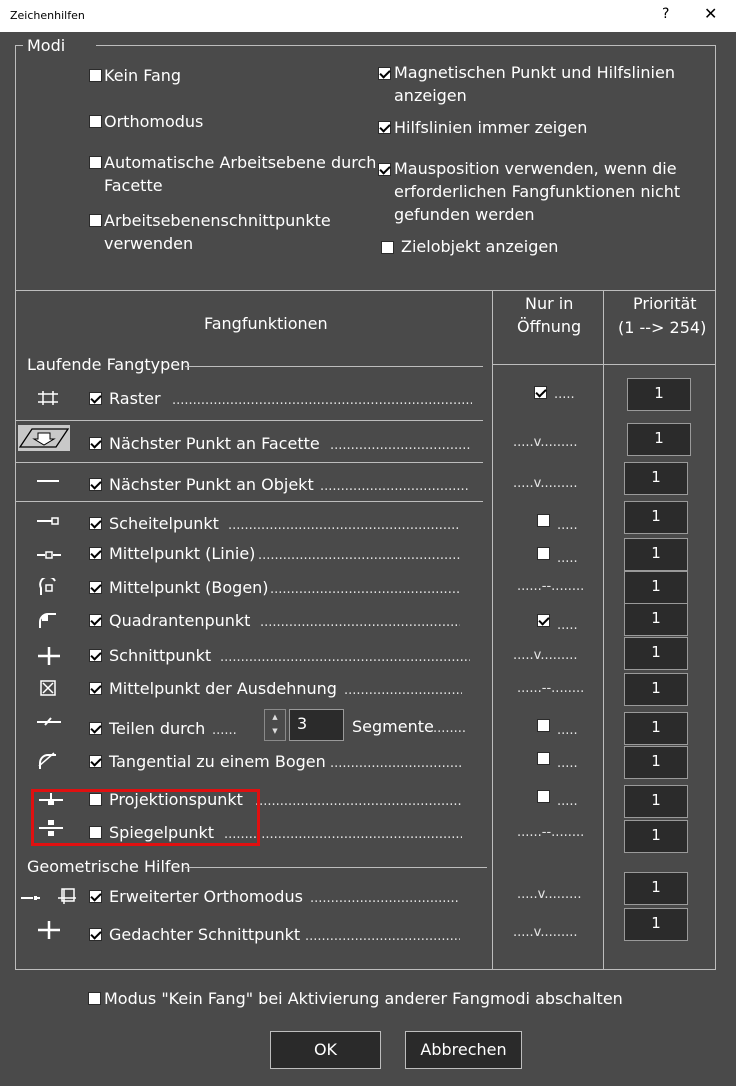  Describe the element at coordinates (15, 630) in the screenshot. I see `table-frame-left` at that location.